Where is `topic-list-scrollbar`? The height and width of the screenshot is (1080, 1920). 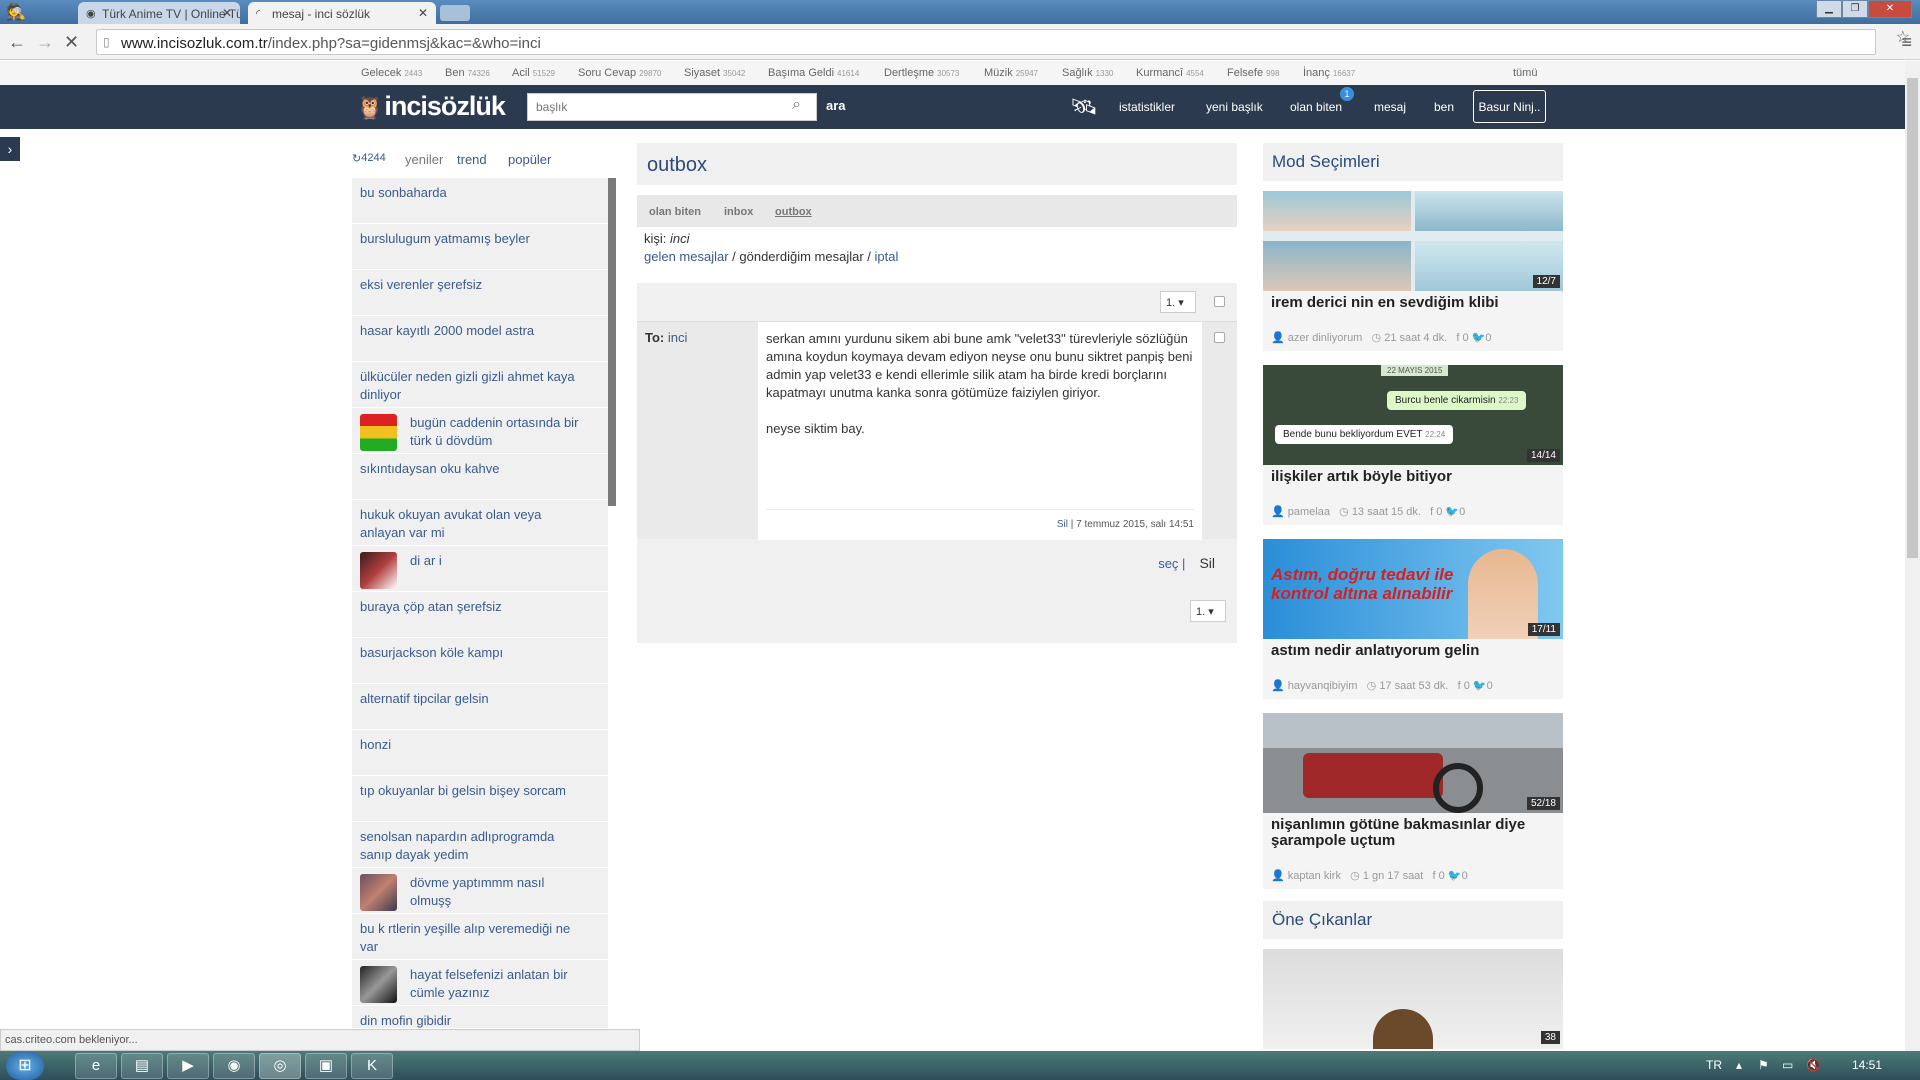
topic-list-scrollbar is located at coordinates (612, 342).